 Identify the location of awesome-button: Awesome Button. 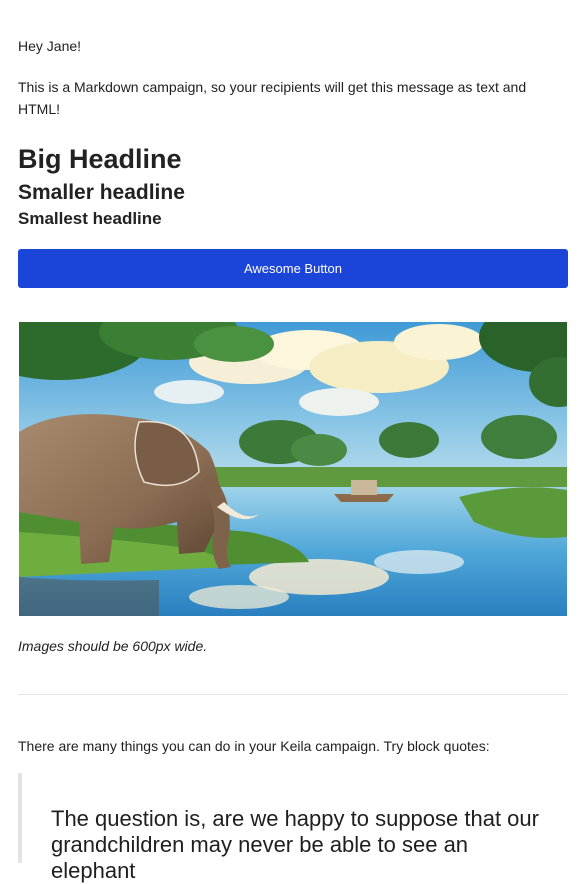
(293, 268).